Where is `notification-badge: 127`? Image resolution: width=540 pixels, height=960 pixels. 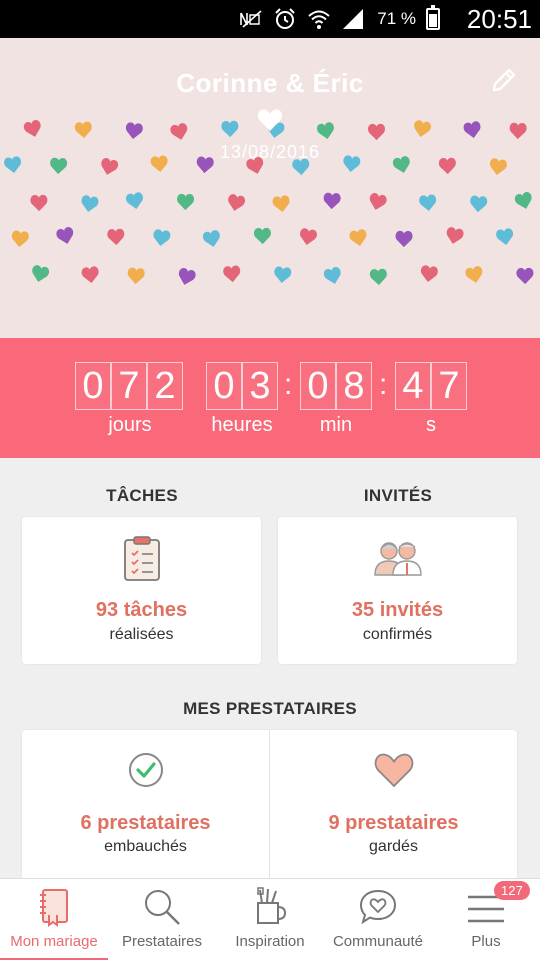
notification-badge: 127 is located at coordinates (512, 890).